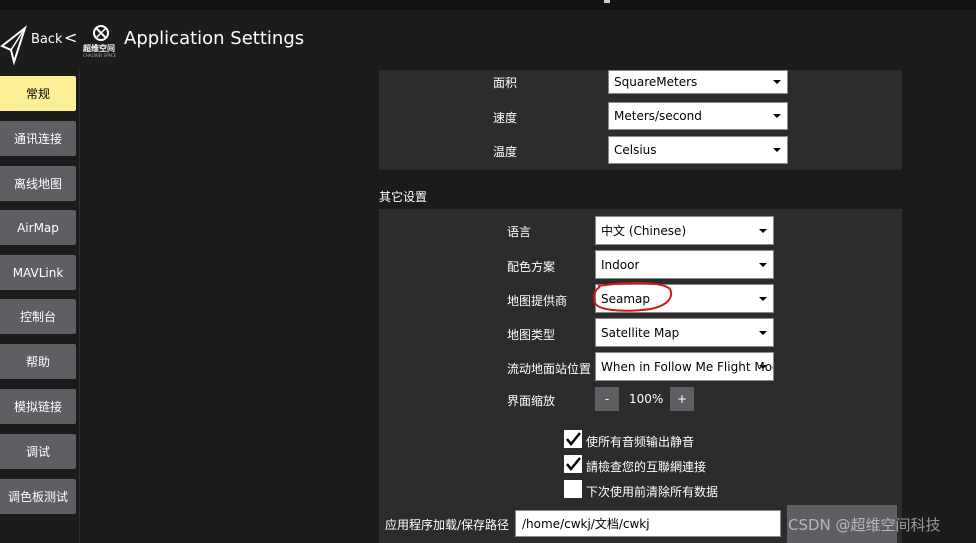 The height and width of the screenshot is (543, 976). What do you see at coordinates (607, 399) in the screenshot?
I see `ui-scale-decrease-button: -` at bounding box center [607, 399].